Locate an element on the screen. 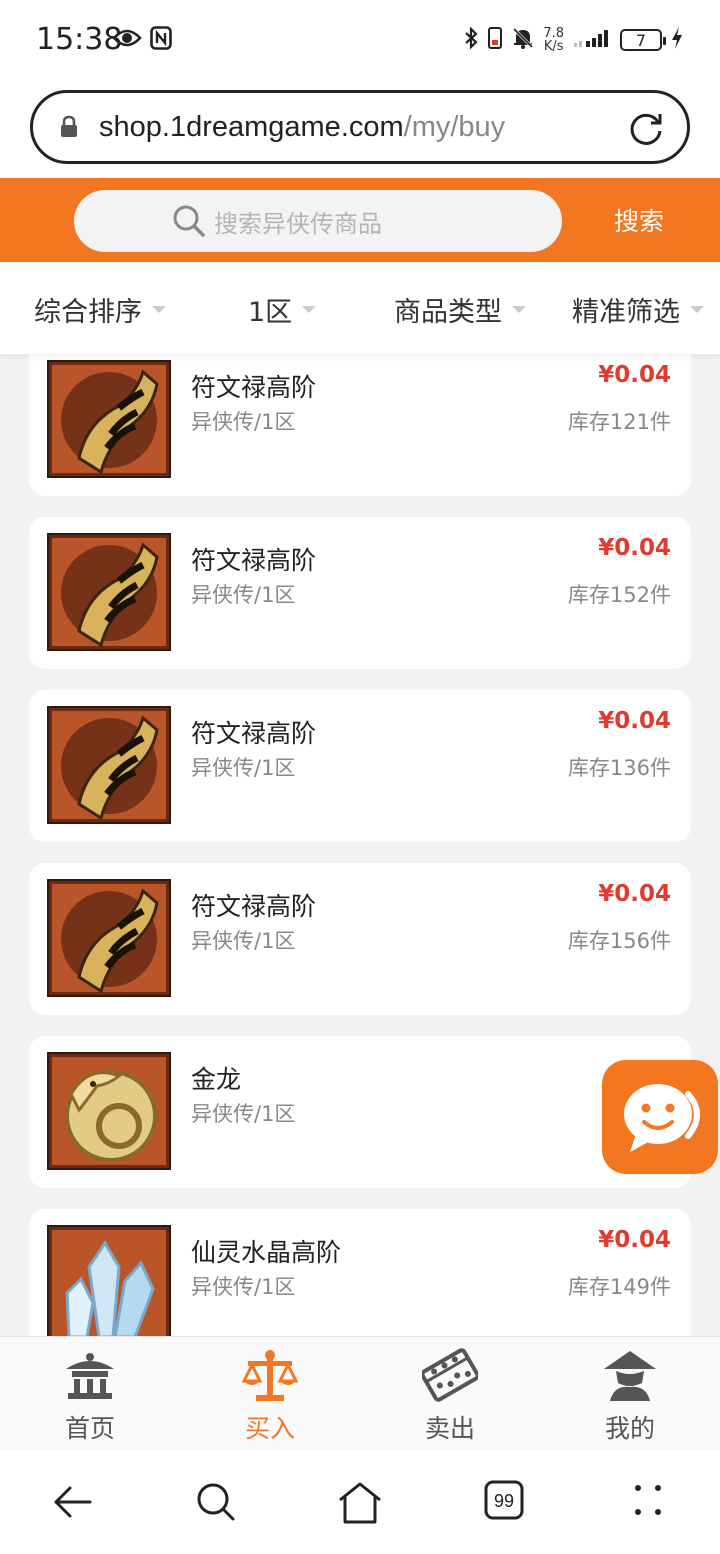  filter-item-type: 商品类型 is located at coordinates (460, 309).